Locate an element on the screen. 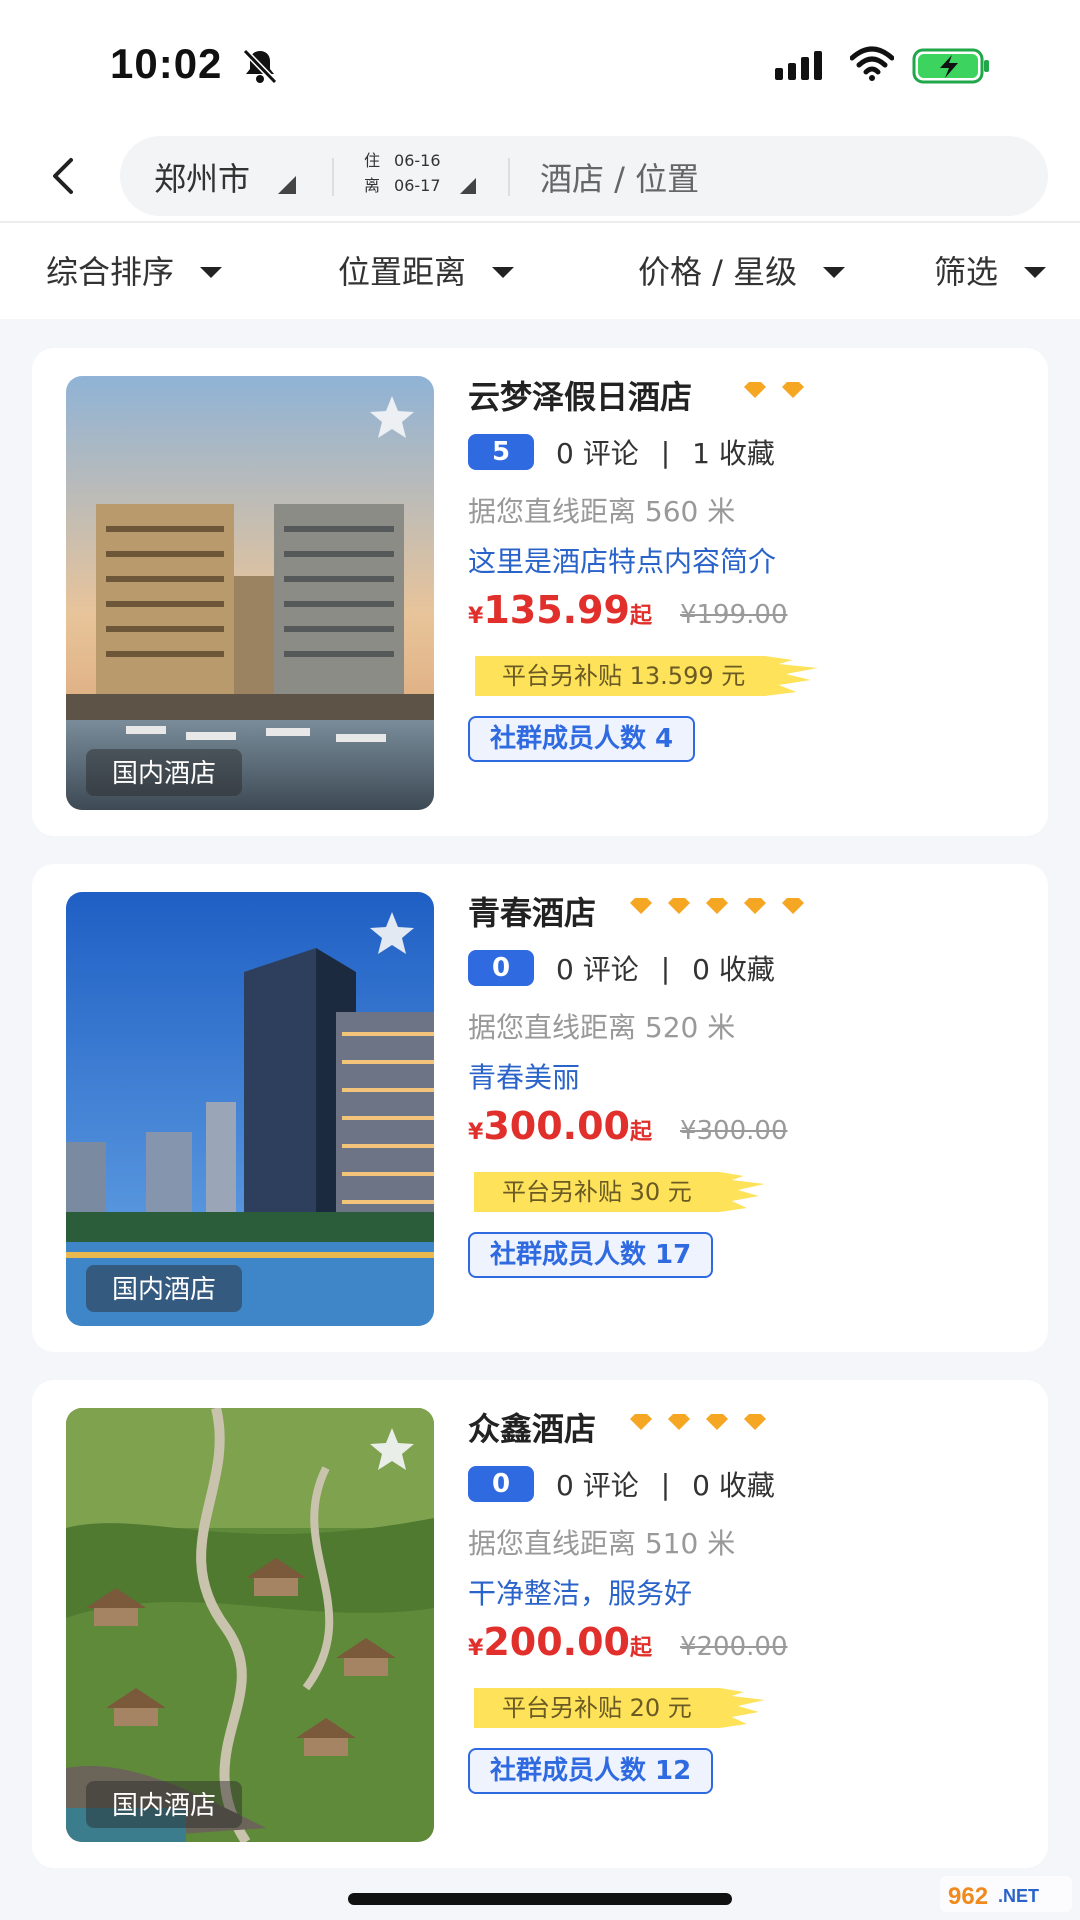  search-input: 酒店 / 位置 is located at coordinates (619, 177).